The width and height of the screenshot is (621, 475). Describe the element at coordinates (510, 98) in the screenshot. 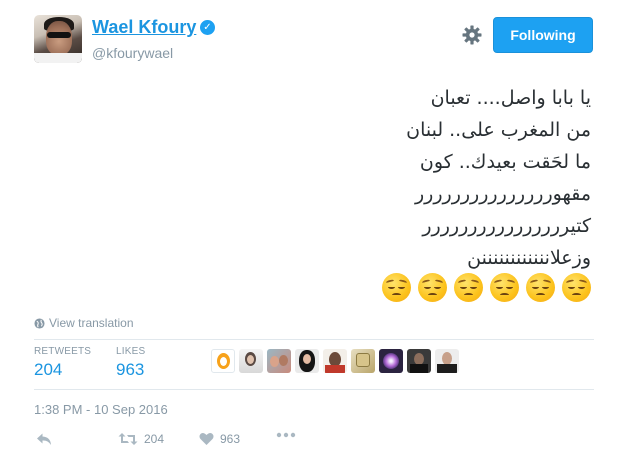

I see `tweet-line: يا بابا واصل.... تعبان` at that location.